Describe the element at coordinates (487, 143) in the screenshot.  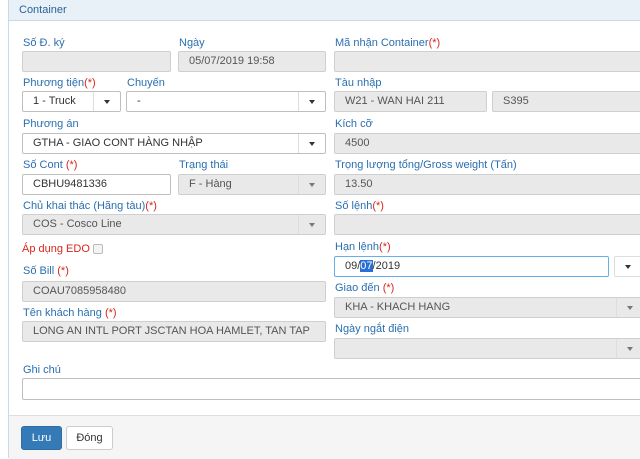
I see `kich-co-field: 4500` at that location.